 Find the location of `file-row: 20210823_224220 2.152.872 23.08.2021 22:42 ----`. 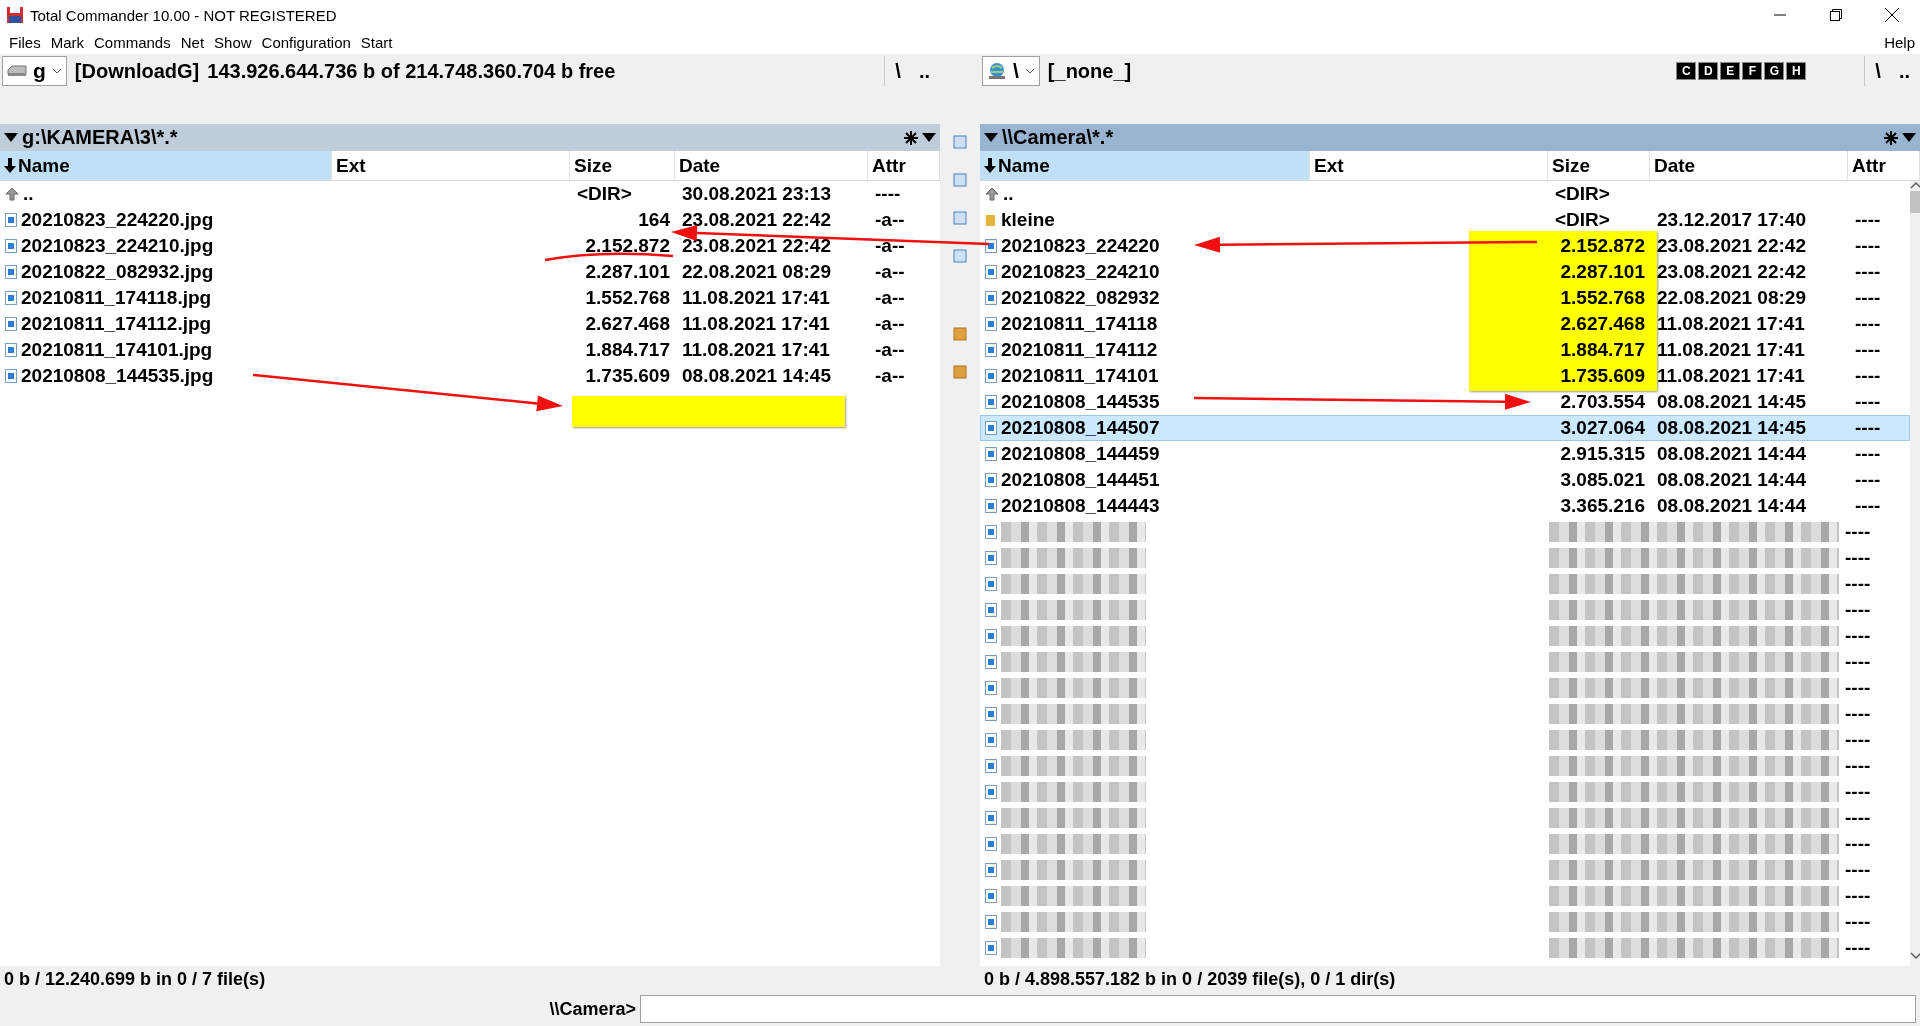

file-row: 20210823_224220 2.152.872 23.08.2021 22:42 ---- is located at coordinates (1445, 246).